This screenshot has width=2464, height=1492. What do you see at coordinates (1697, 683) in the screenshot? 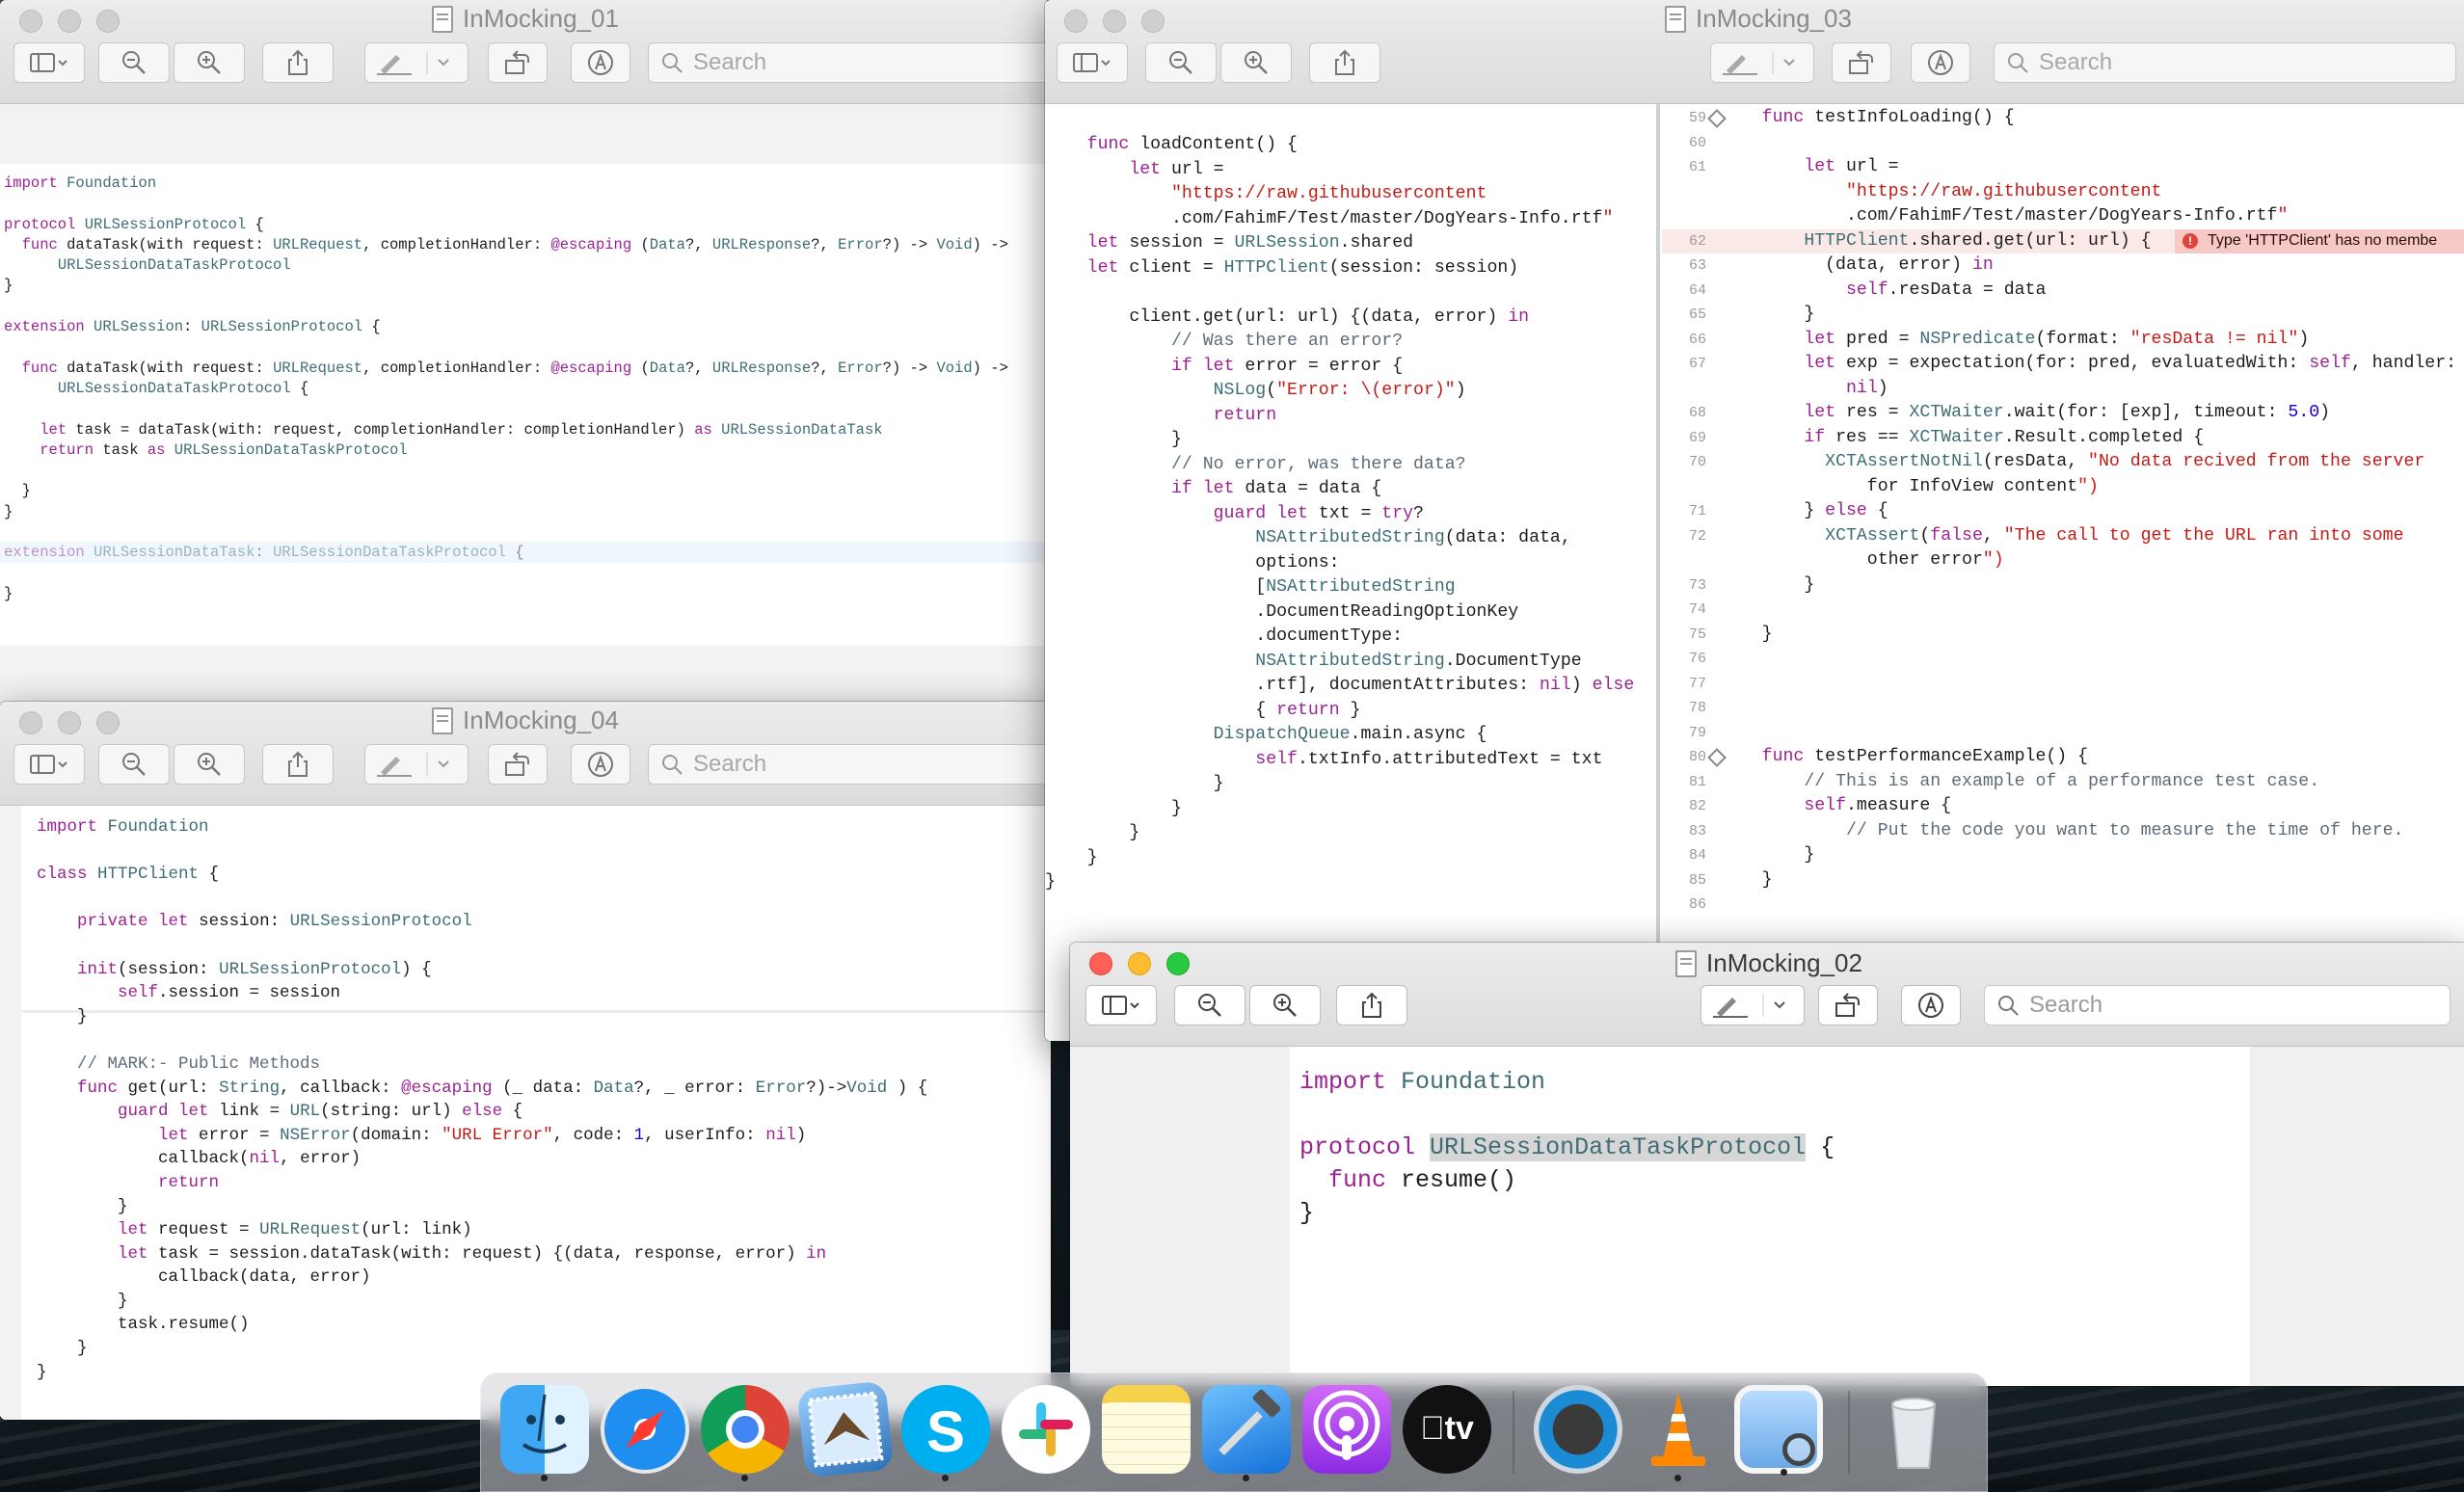
I see `line-number: 77` at bounding box center [1697, 683].